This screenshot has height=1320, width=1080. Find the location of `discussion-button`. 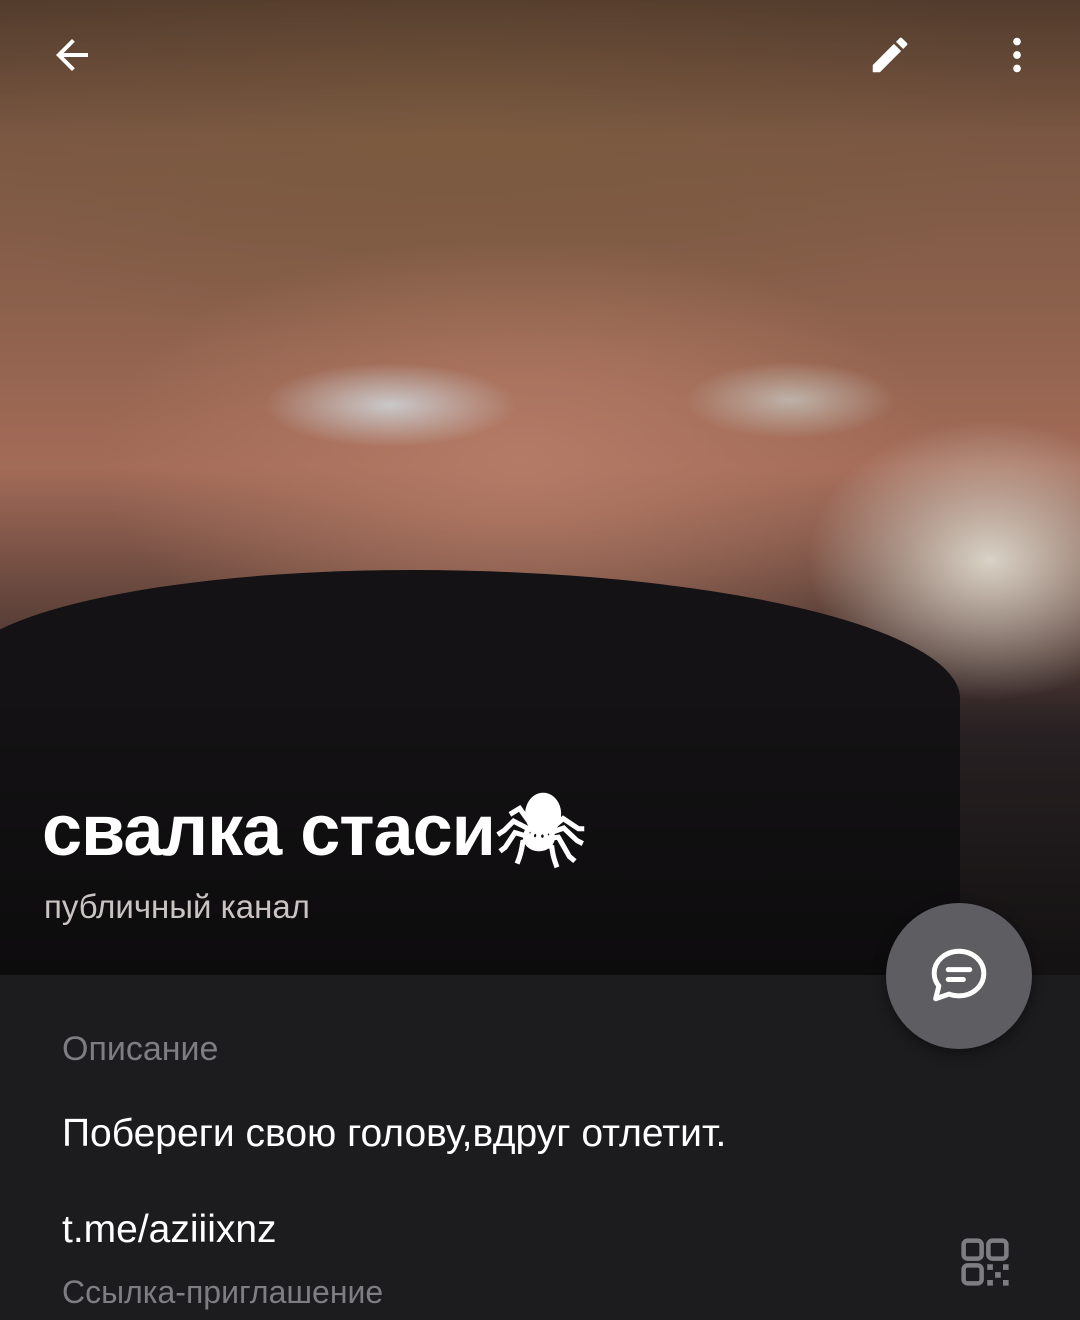

discussion-button is located at coordinates (959, 976).